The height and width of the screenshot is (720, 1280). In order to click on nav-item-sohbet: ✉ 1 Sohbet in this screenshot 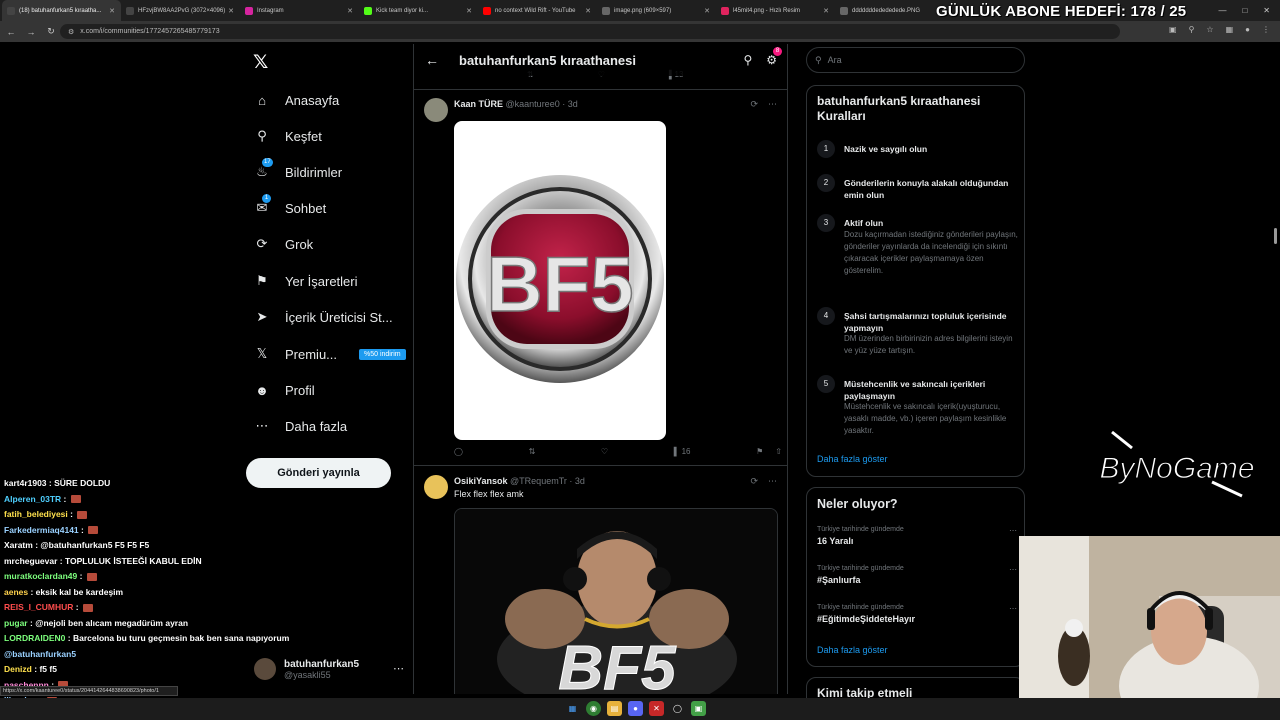, I will do `click(289, 206)`.